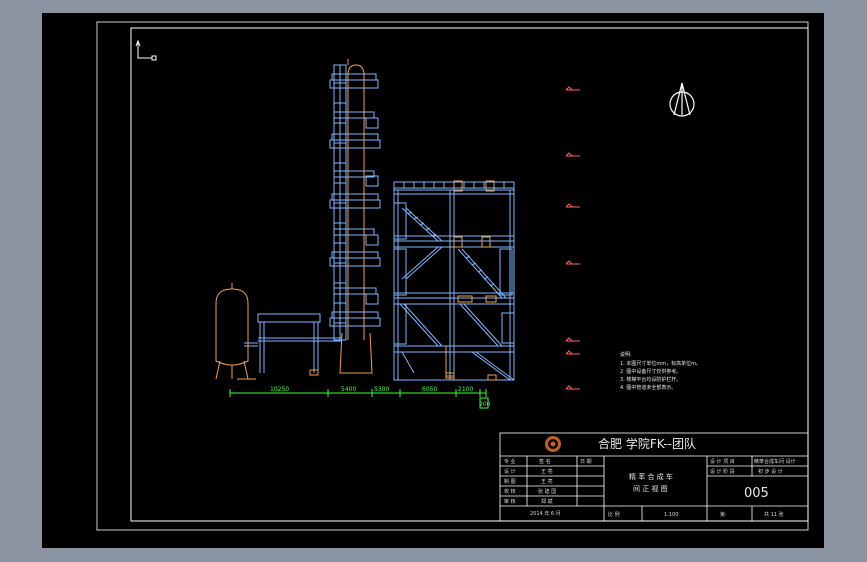 The width and height of the screenshot is (867, 562). I want to click on project-label: 设 计 项 目, so click(722, 461).